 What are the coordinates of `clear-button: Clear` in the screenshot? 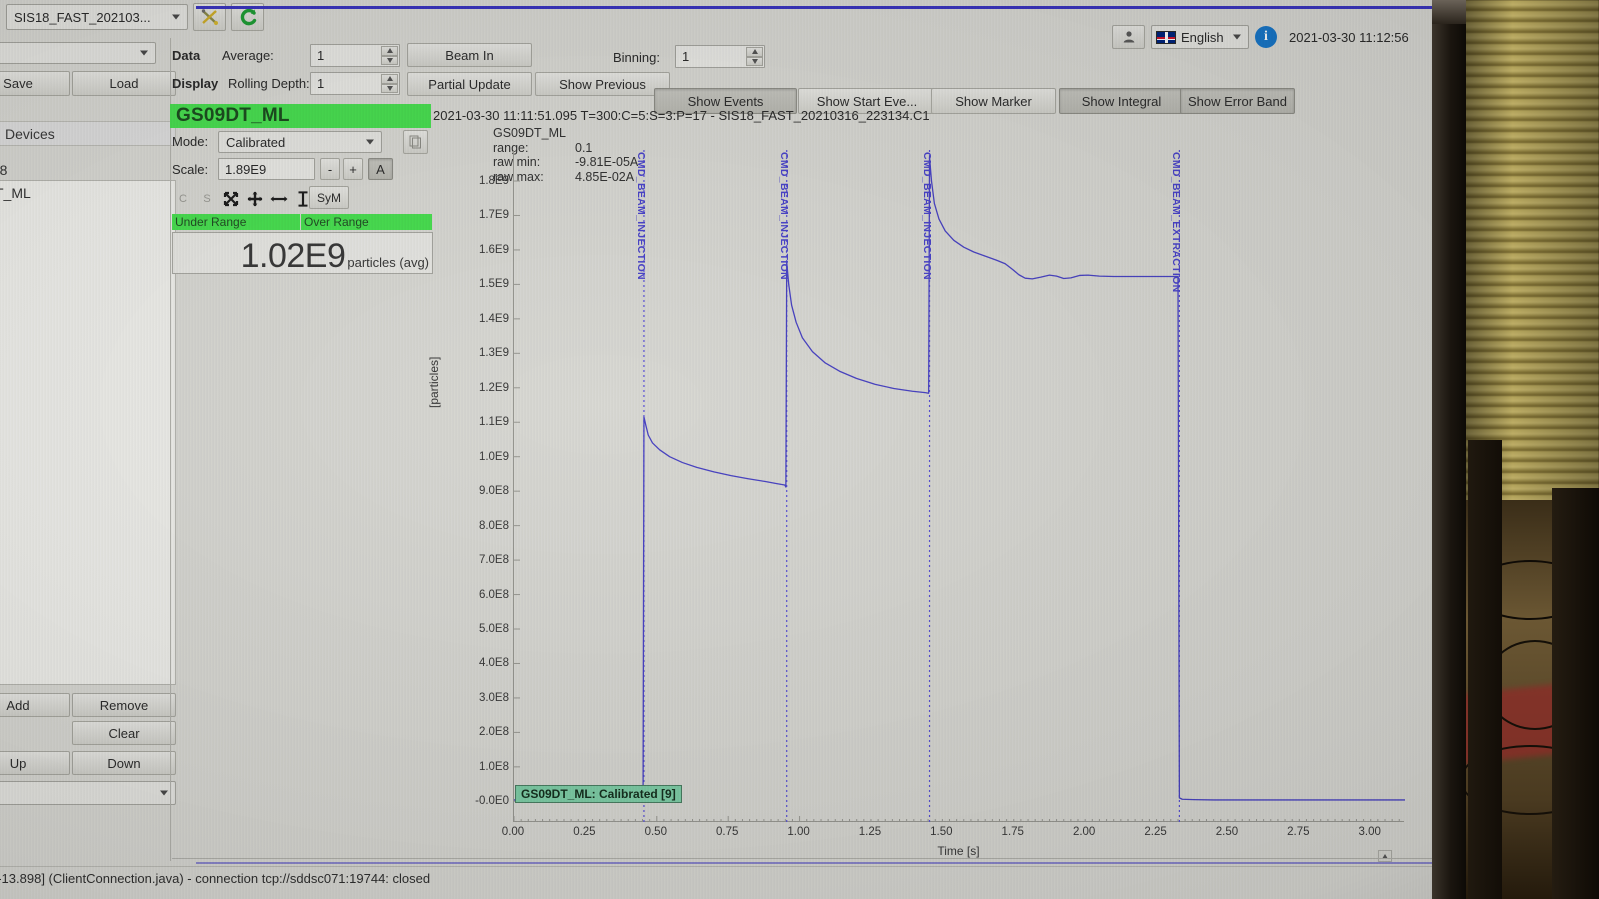 It's located at (124, 733).